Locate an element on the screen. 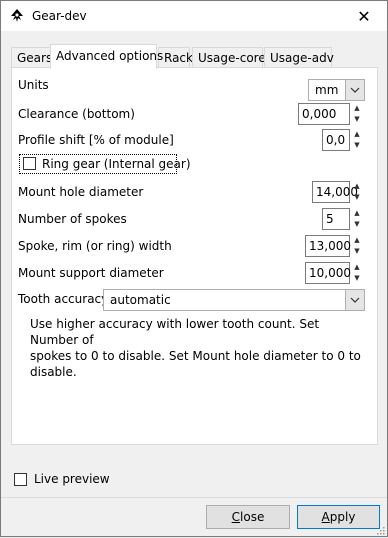  spokes-label: Number of spokes is located at coordinates (72, 219).